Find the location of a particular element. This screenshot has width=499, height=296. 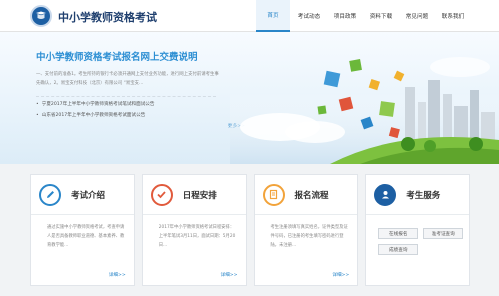

divider is located at coordinates (126, 96).